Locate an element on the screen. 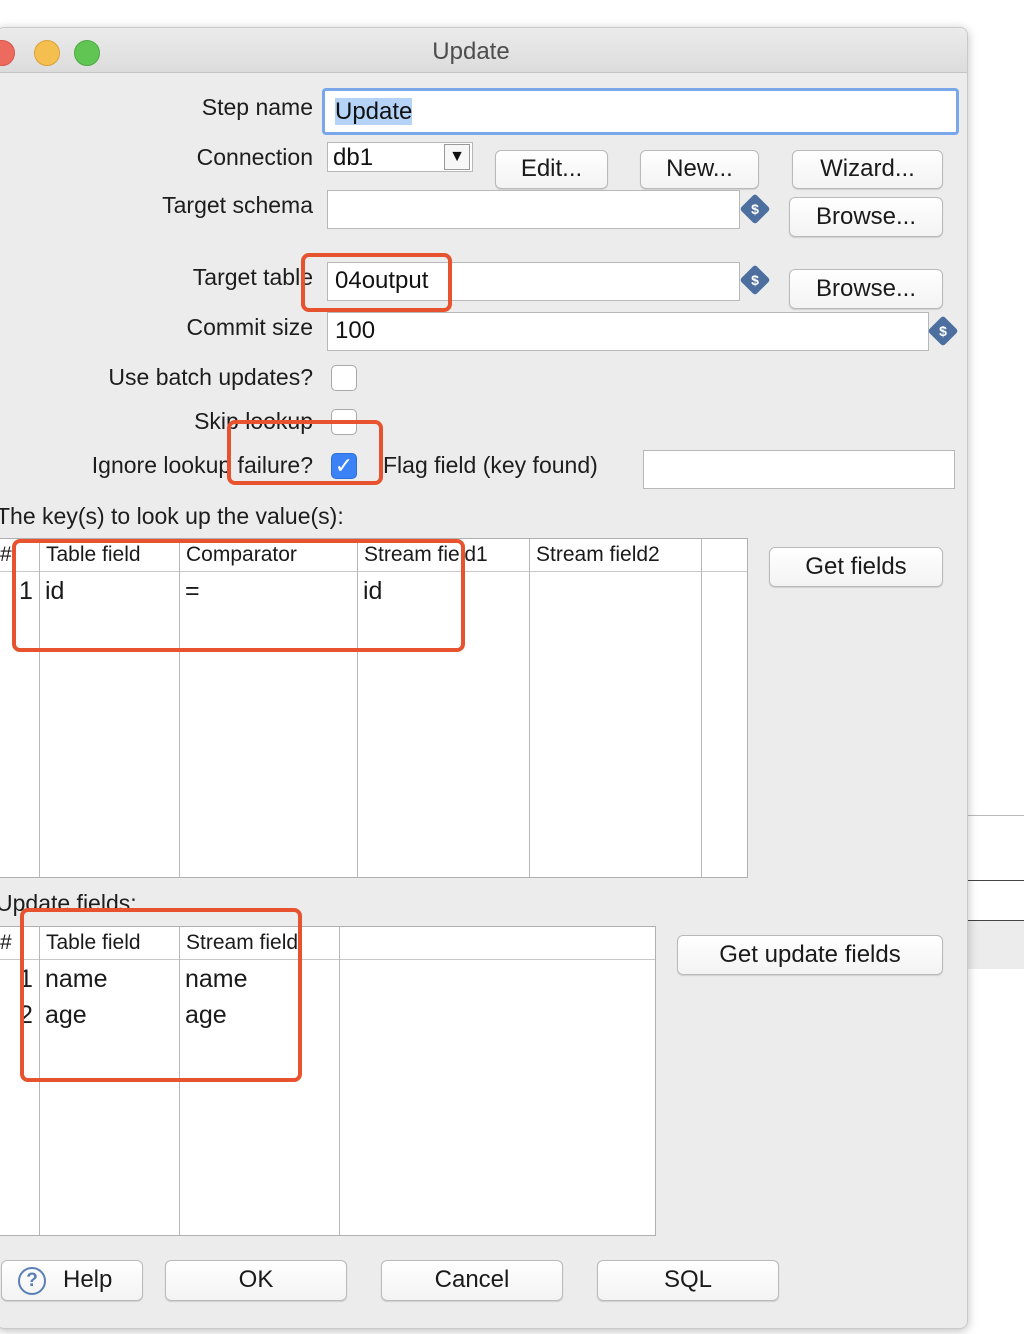 The width and height of the screenshot is (1024, 1334). update-table-header: # Table field Stream field is located at coordinates (327, 943).